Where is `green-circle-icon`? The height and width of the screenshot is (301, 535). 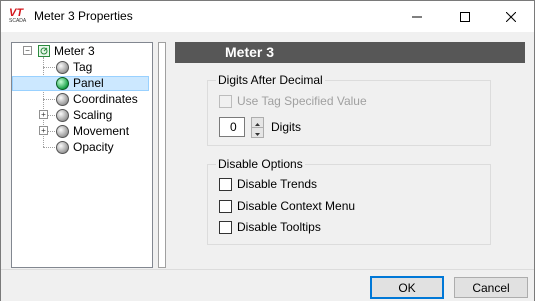
green-circle-icon is located at coordinates (62, 83).